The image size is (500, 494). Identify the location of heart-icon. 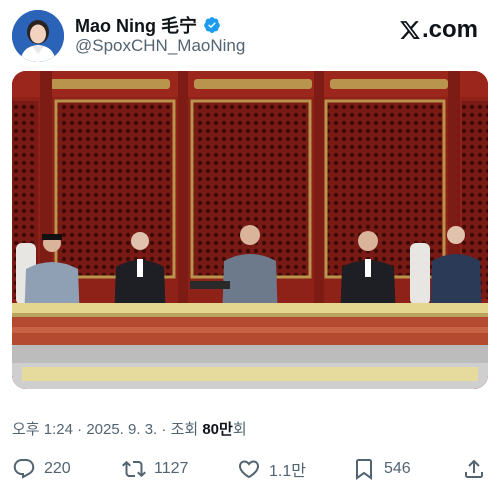
(249, 469).